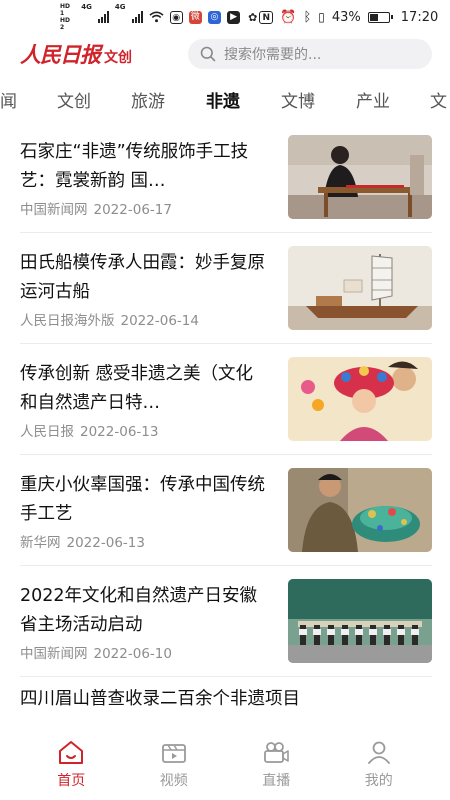 The width and height of the screenshot is (450, 800). What do you see at coordinates (60, 54) in the screenshot?
I see `logo-main-text: 人民日报` at bounding box center [60, 54].